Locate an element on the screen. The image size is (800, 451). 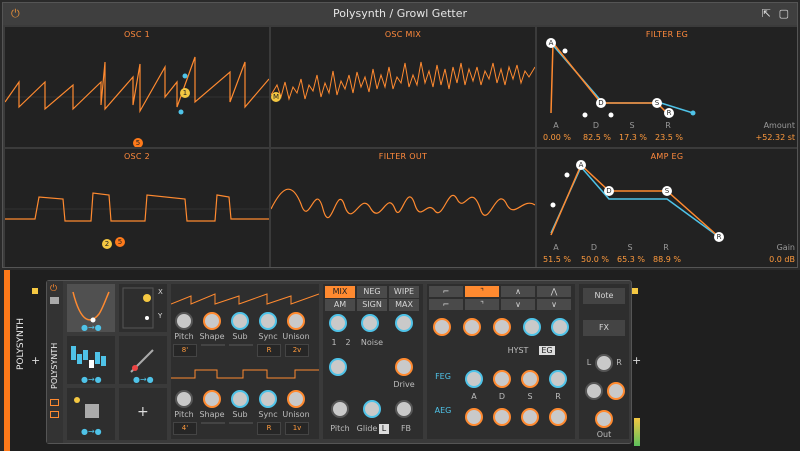
ampeg-s-value: 65.3 % is located at coordinates (631, 259).